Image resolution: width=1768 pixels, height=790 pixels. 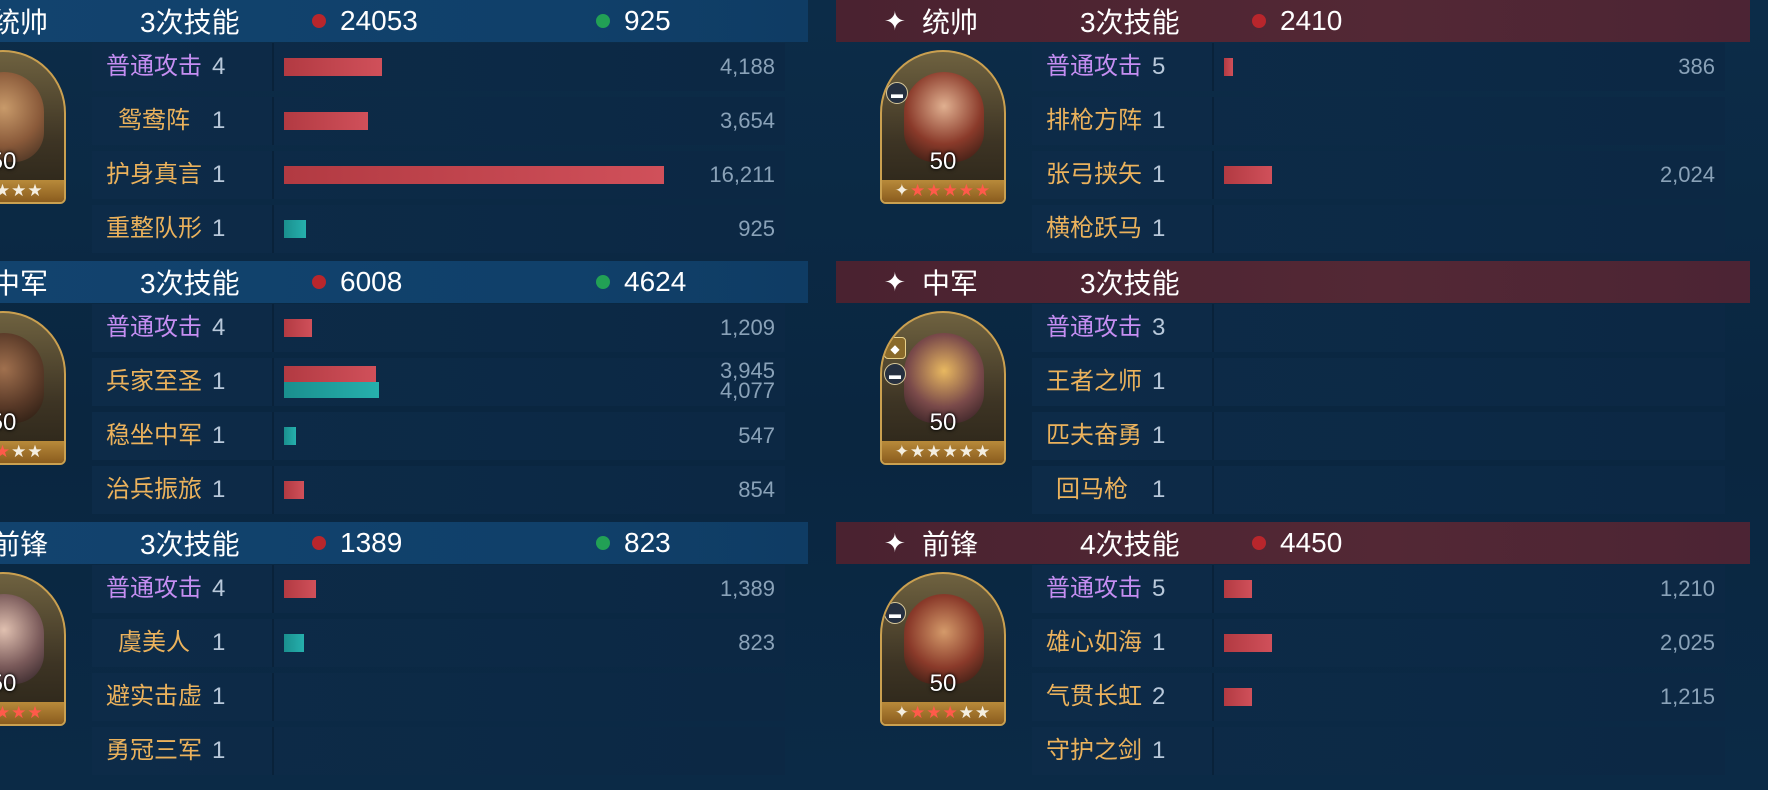 What do you see at coordinates (1159, 696) in the screenshot?
I see `skill-count: 2` at bounding box center [1159, 696].